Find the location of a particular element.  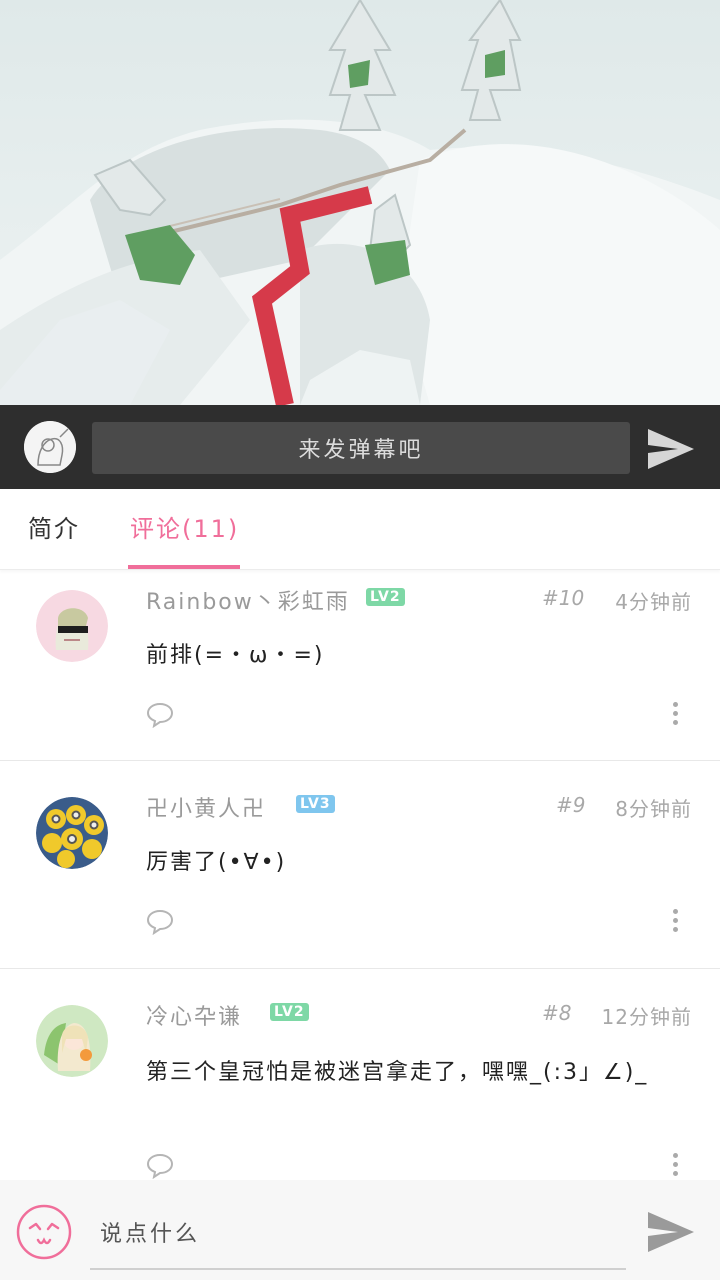

comment-placeholder: 说点什么 is located at coordinates (150, 1234).